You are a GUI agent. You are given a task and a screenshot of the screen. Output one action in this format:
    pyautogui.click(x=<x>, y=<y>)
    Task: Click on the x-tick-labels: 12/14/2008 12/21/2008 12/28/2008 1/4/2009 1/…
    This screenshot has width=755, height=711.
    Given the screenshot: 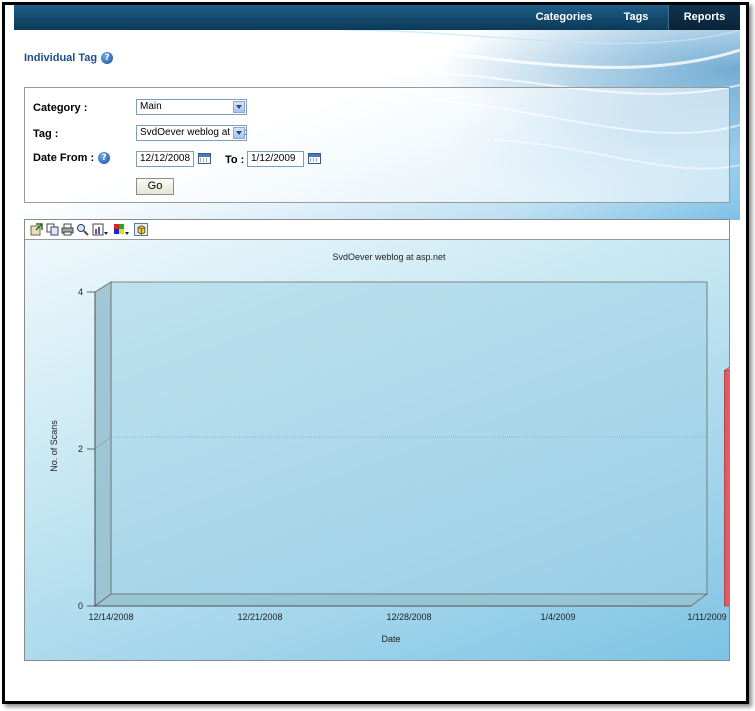 What is the action you would take?
    pyautogui.click(x=407, y=617)
    